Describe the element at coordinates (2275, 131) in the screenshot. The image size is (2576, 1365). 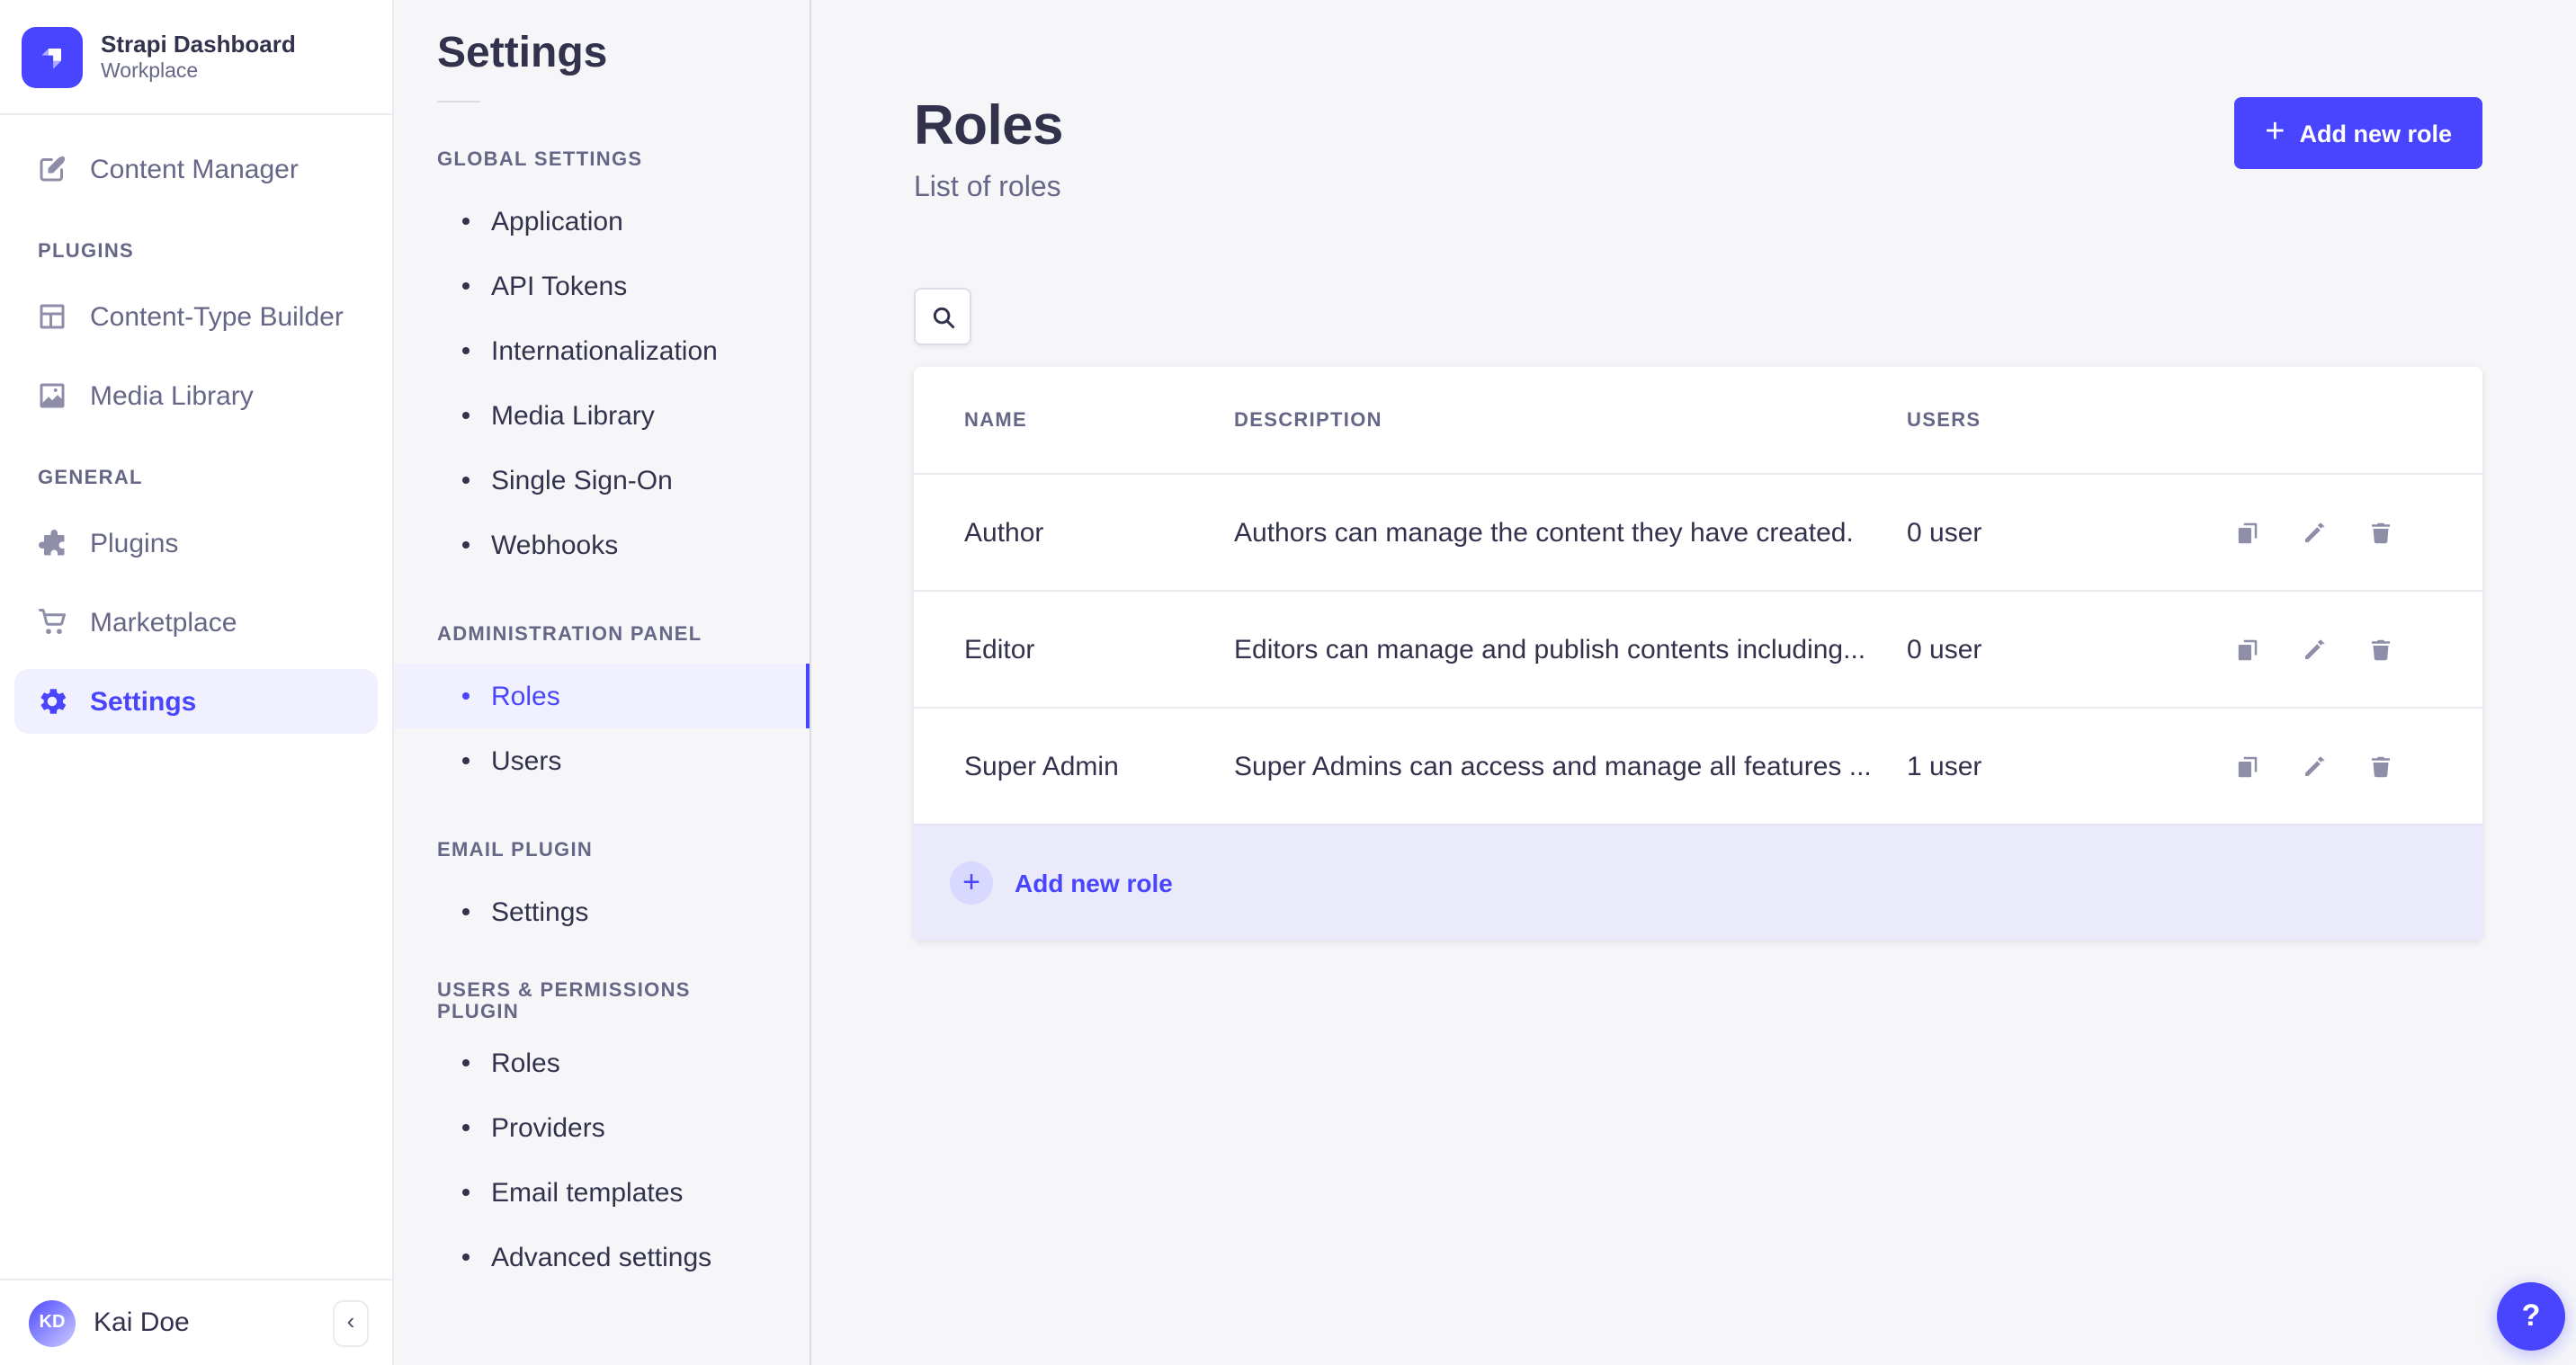
I see `plus-icon: +` at that location.